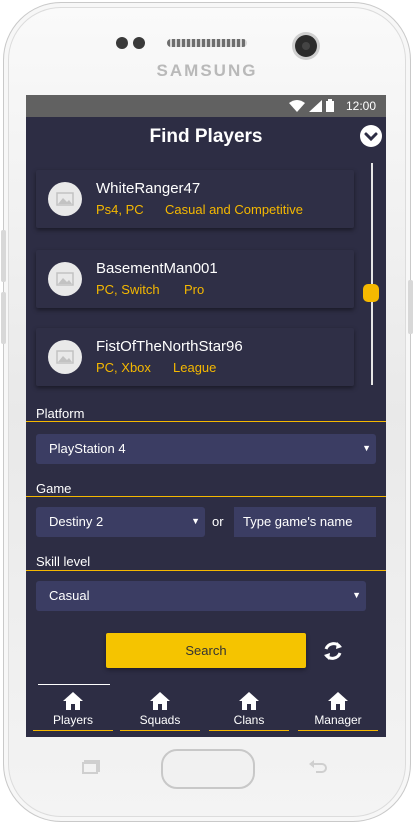 This screenshot has width=414, height=824. Describe the element at coordinates (87, 448) in the screenshot. I see `platform-select-value: PlayStation 4` at that location.